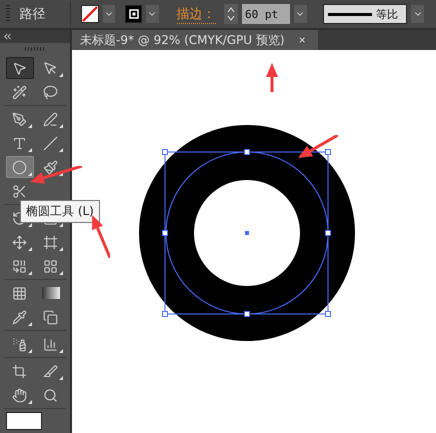  What do you see at coordinates (50, 371) in the screenshot?
I see `knife-icon` at bounding box center [50, 371].